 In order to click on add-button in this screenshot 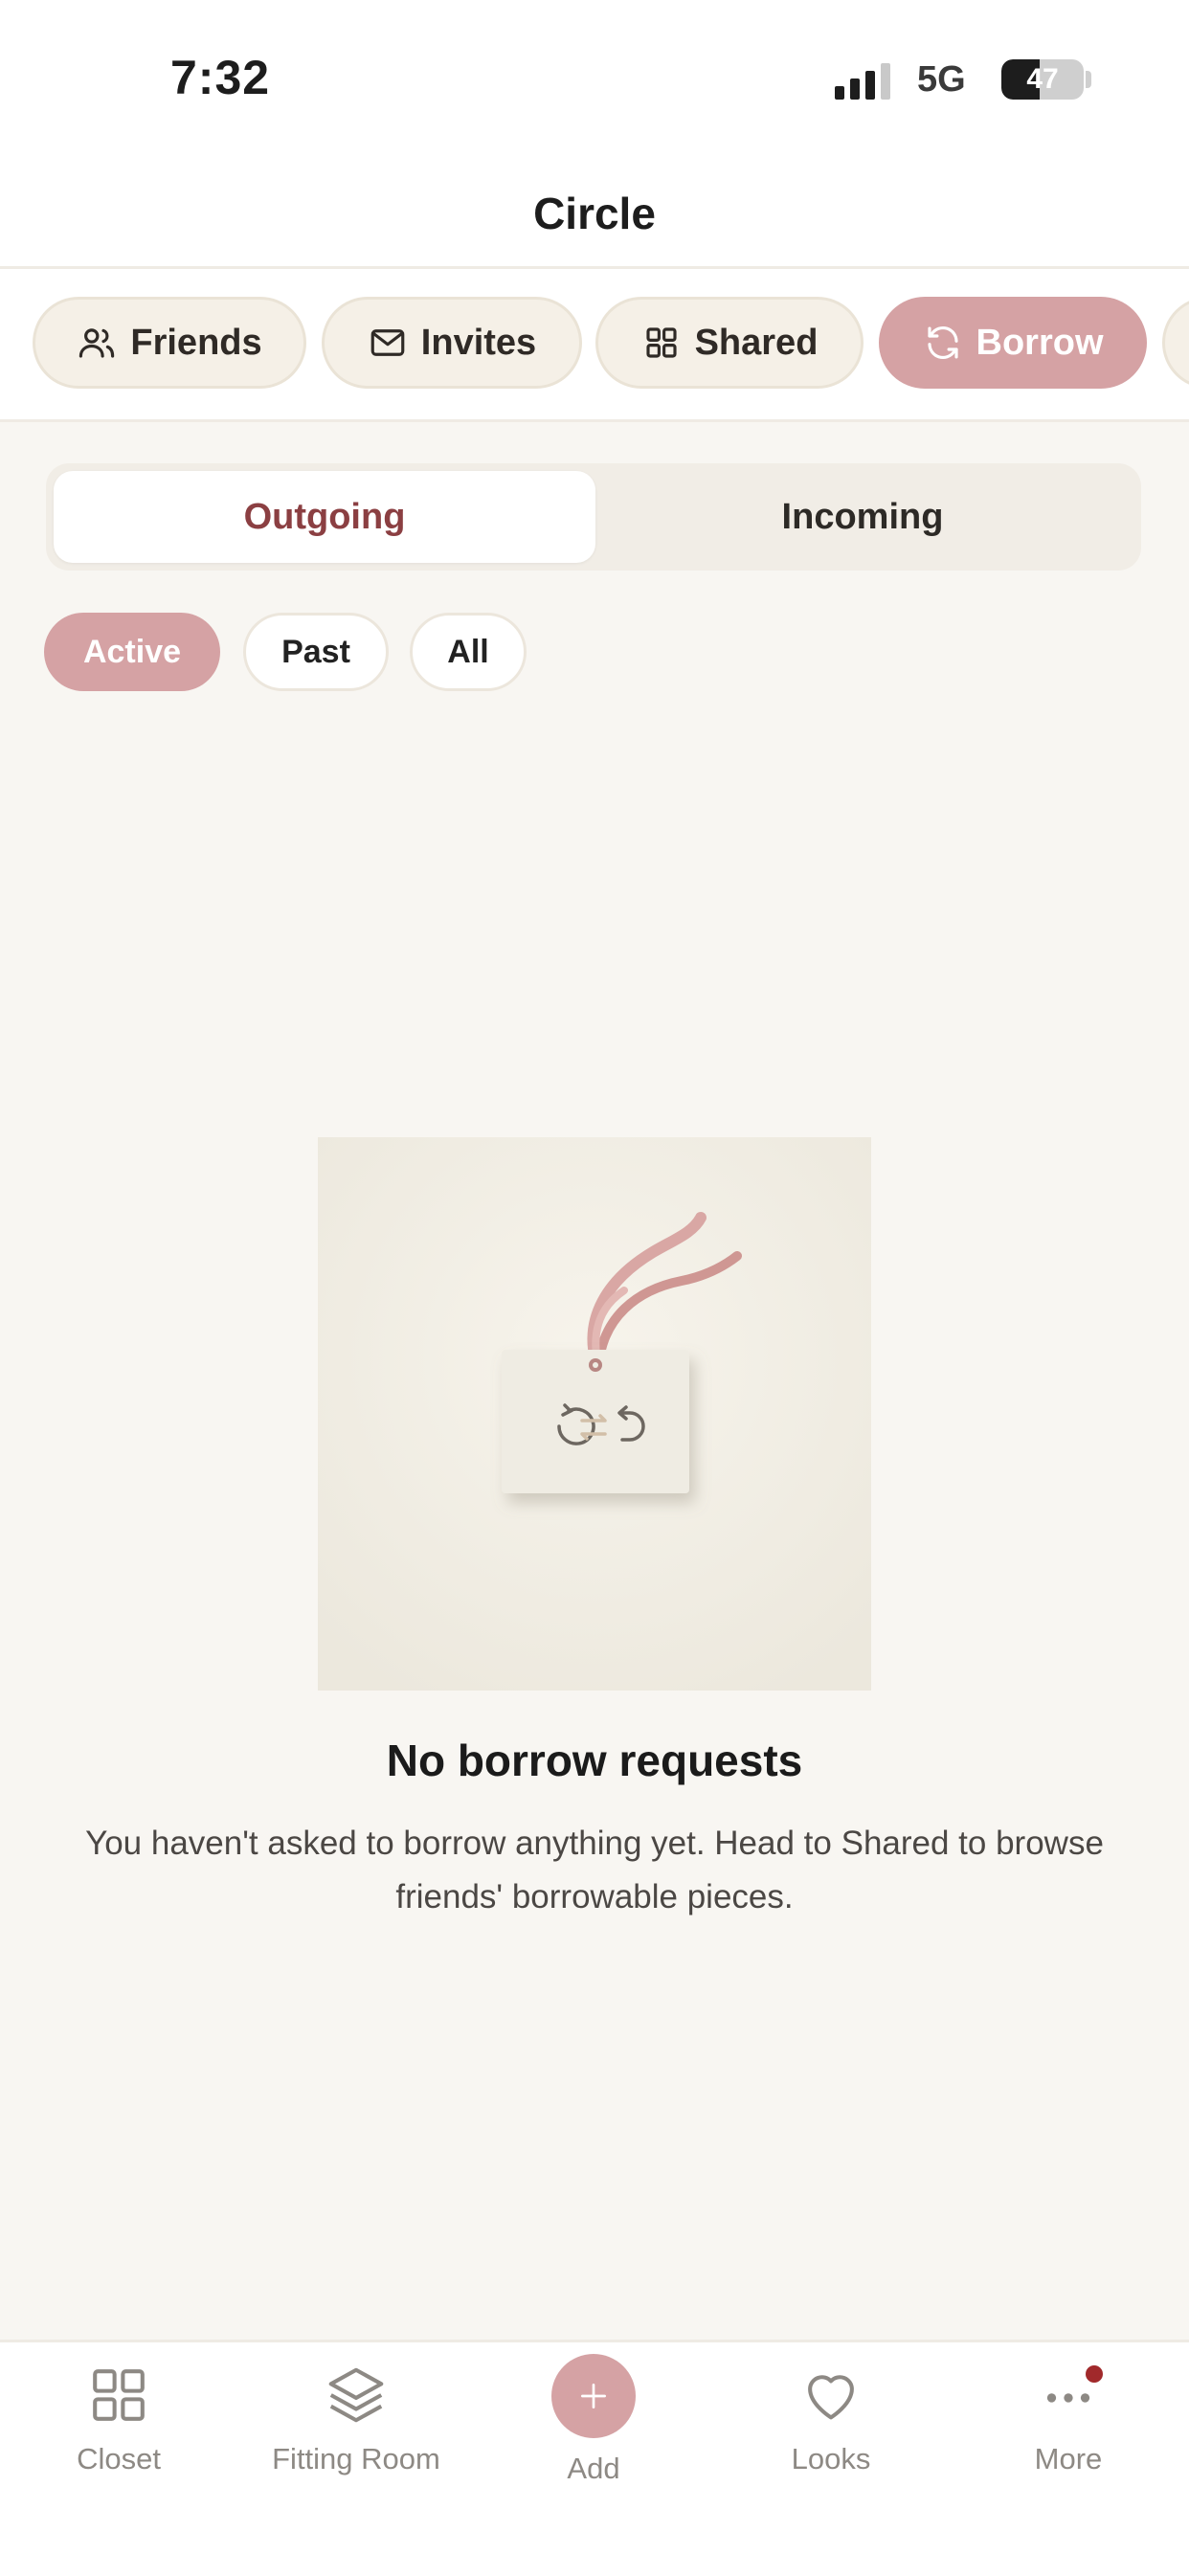, I will do `click(593, 2396)`.